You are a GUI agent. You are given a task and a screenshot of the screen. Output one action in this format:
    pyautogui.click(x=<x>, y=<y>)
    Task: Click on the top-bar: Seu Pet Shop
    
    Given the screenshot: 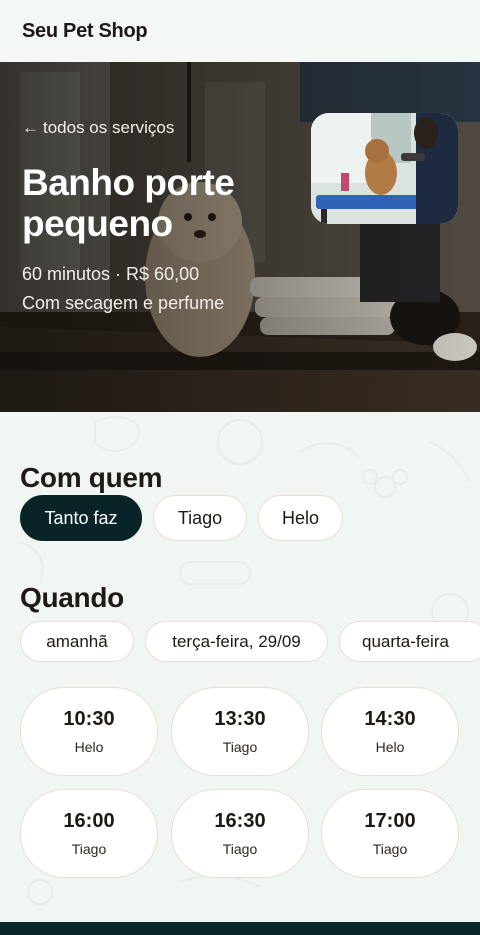 What is the action you would take?
    pyautogui.click(x=240, y=31)
    